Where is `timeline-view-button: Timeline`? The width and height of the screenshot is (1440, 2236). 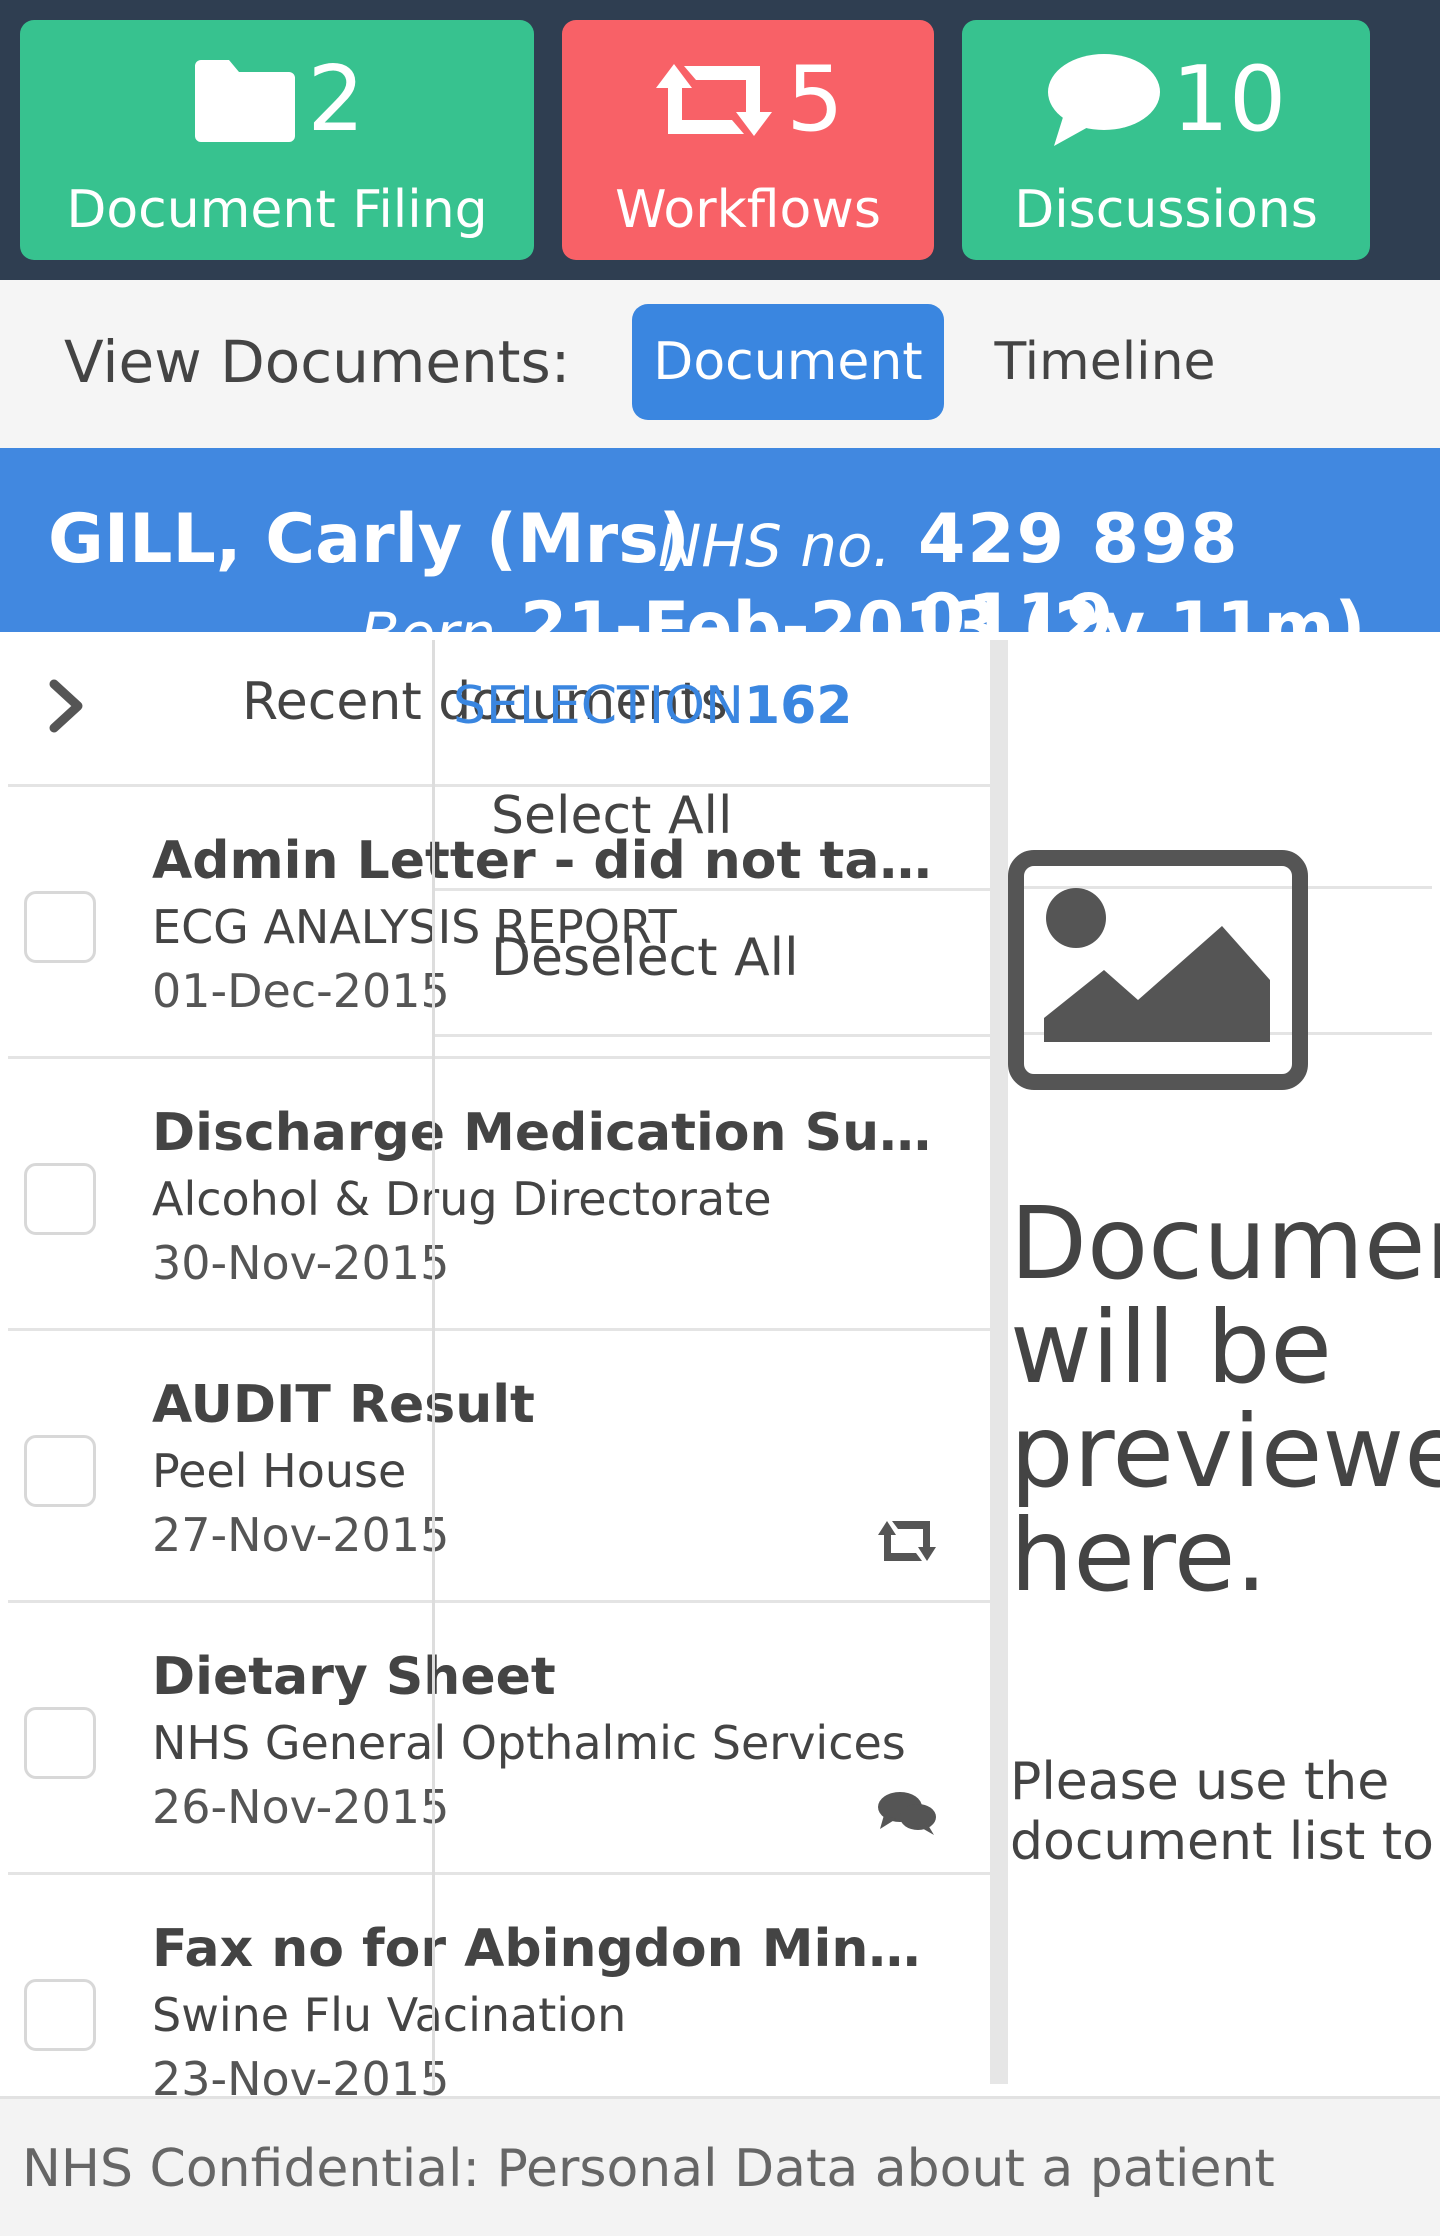
timeline-view-button: Timeline is located at coordinates (1105, 362).